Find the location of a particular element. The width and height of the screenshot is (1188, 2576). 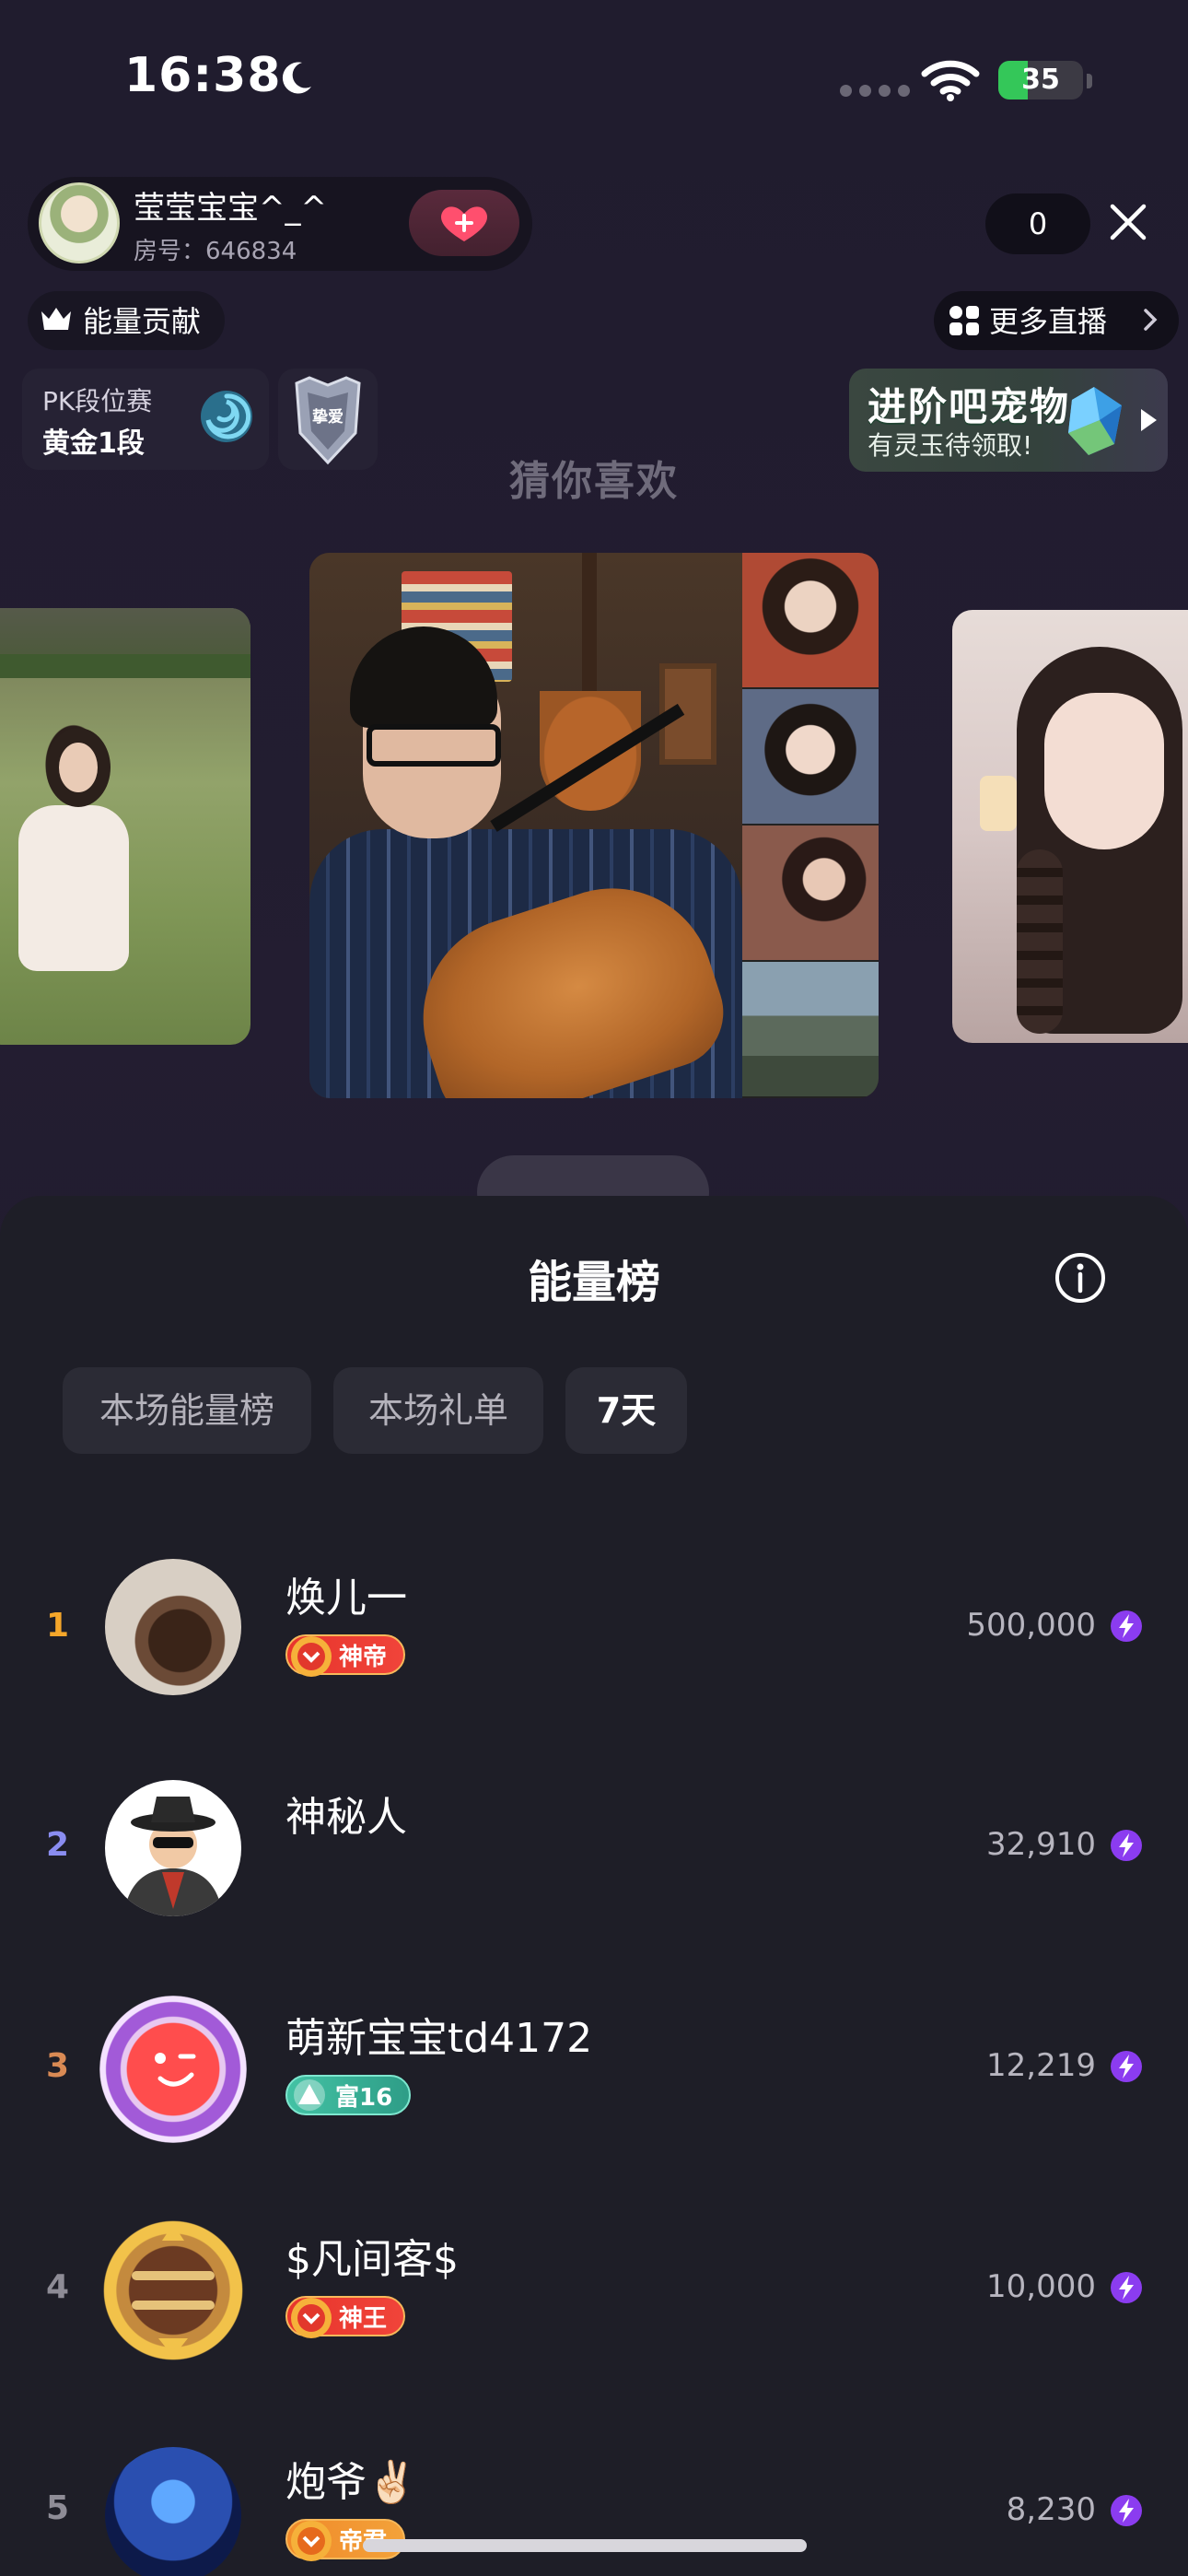

crown-icon is located at coordinates (56, 319).